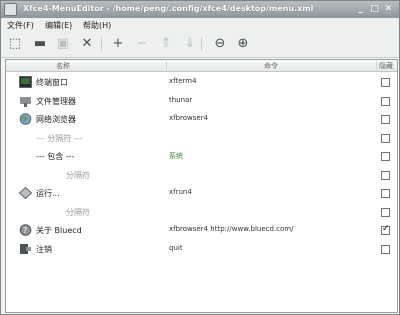 This screenshot has width=400, height=315. I want to click on column-header-row: 名称 命令 隐藏, so click(201, 66).